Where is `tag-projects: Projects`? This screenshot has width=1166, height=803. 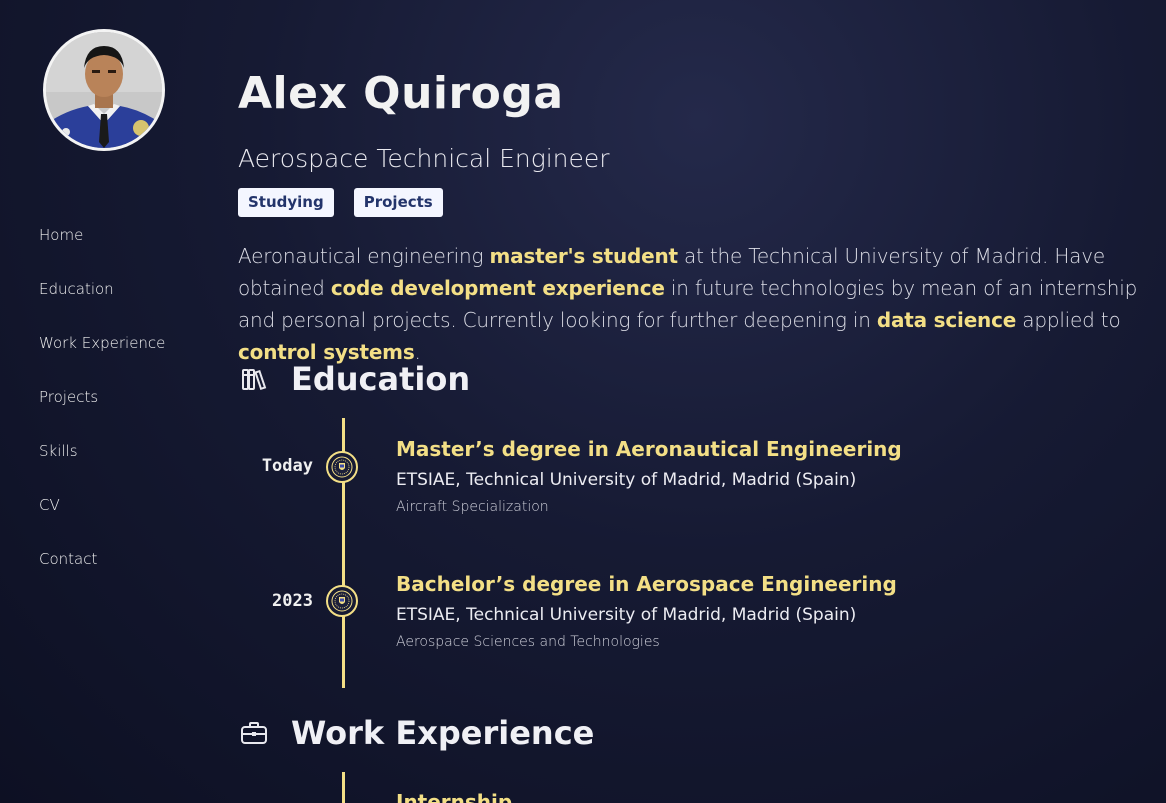
tag-projects: Projects is located at coordinates (398, 202).